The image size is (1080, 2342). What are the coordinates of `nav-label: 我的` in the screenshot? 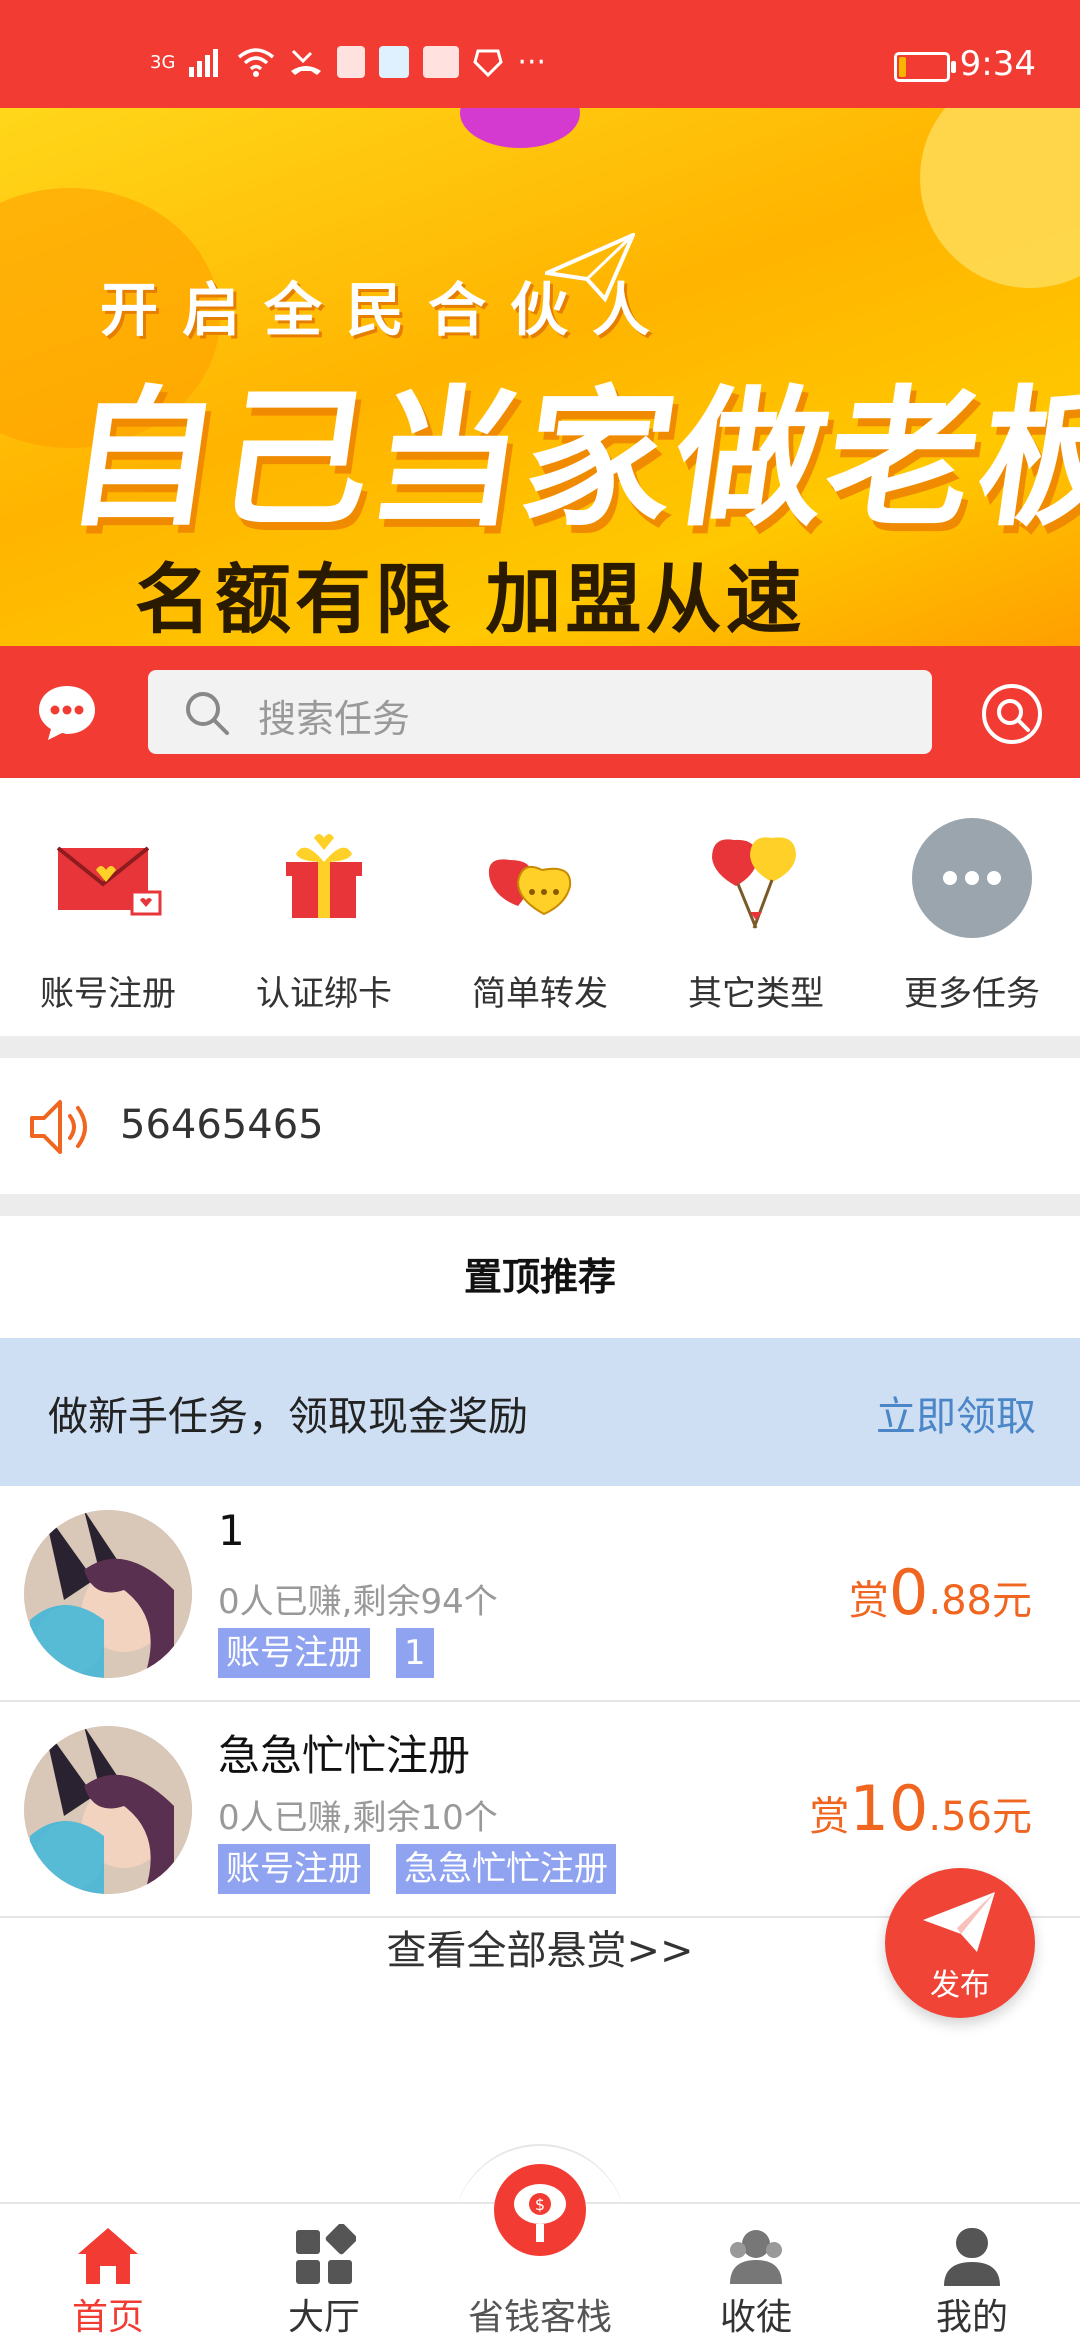 It's located at (971, 2317).